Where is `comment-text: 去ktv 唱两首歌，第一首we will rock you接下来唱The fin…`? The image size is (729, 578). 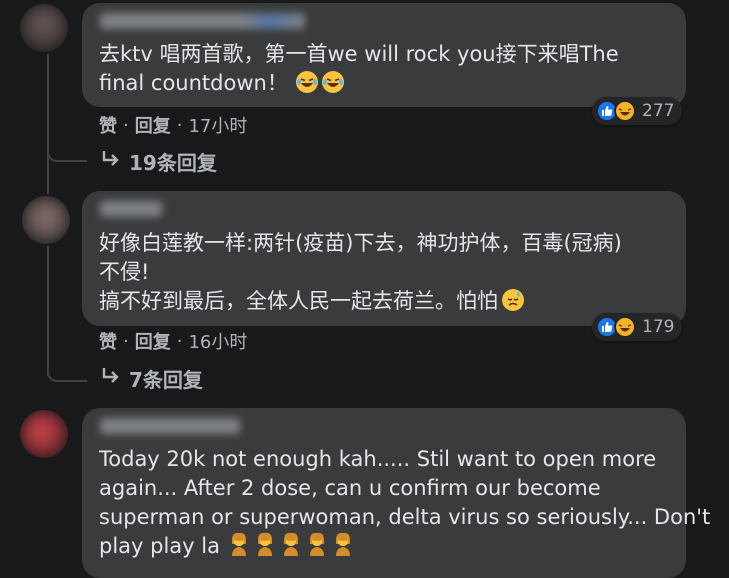
comment-text: 去ktv 唱两首歌，第一首we will rock you接下来唱The fin… is located at coordinates (359, 68).